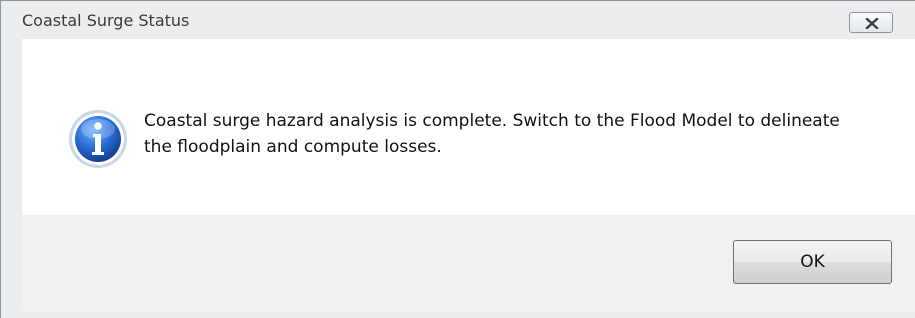 This screenshot has height=318, width=915. Describe the element at coordinates (812, 262) in the screenshot. I see `ok-button: OK` at that location.